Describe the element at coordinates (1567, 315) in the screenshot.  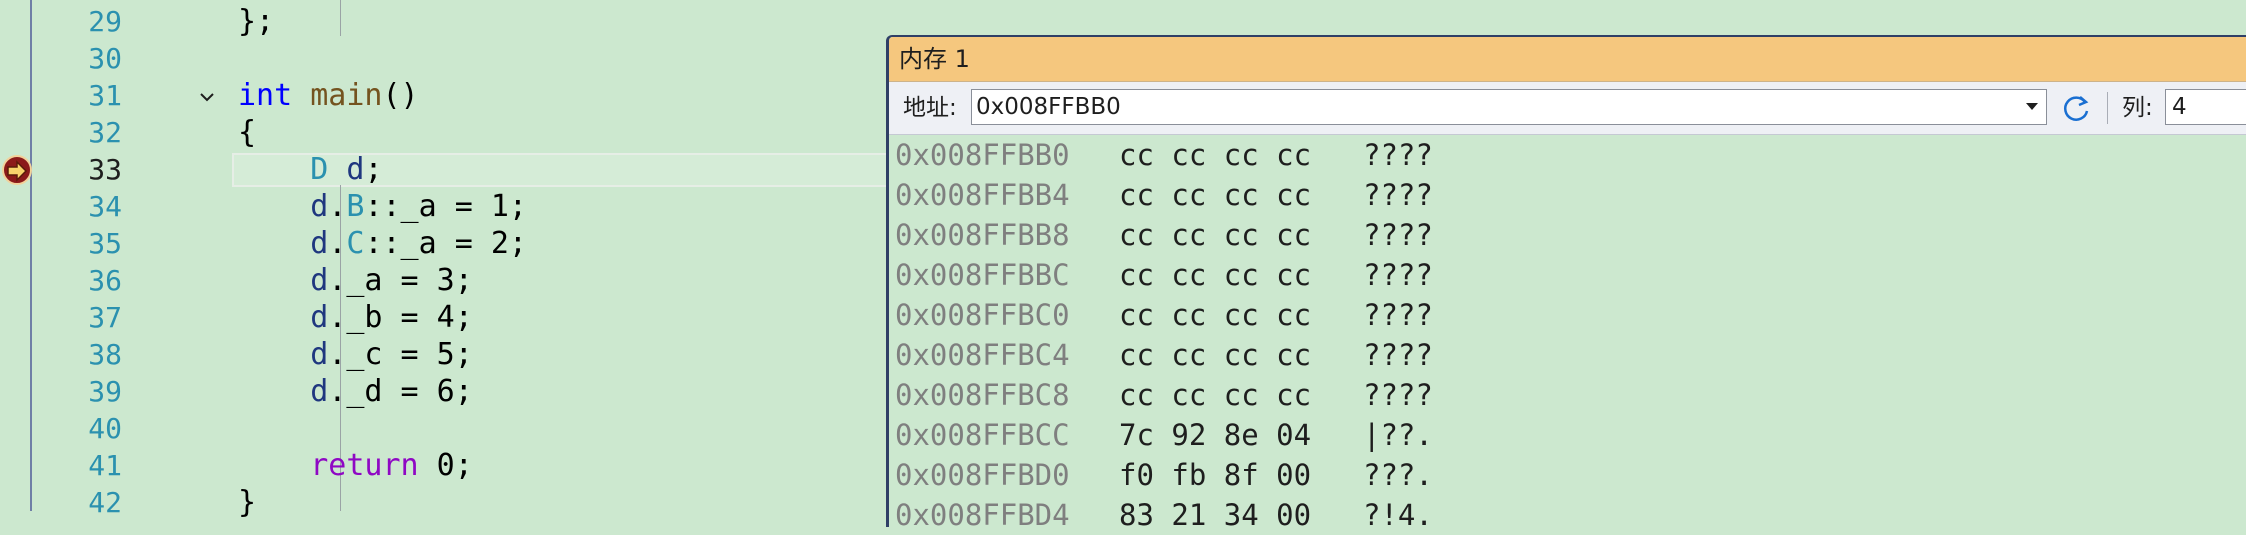
I see `memory-row: 0x008FFBC0 cc cc cc cc????` at that location.